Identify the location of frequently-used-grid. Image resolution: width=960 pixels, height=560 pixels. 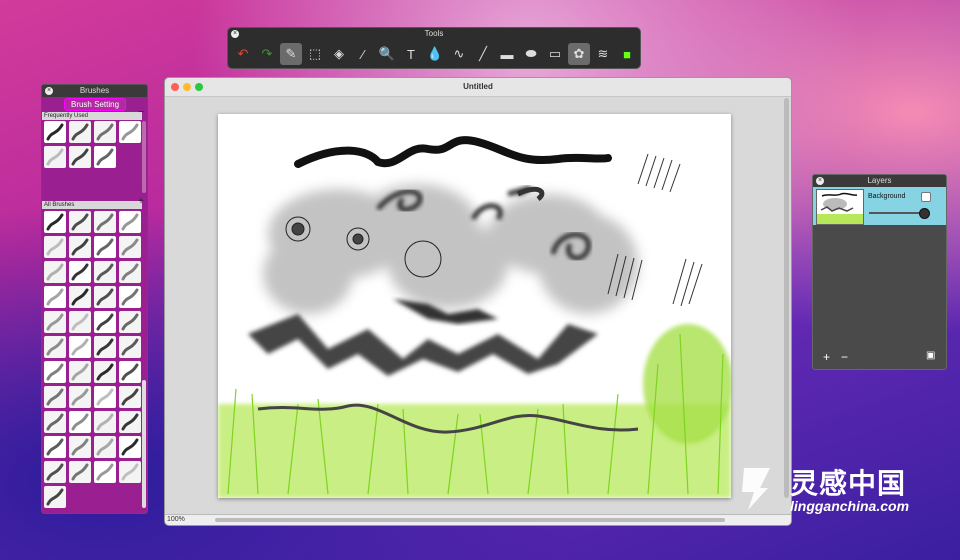
(92, 144).